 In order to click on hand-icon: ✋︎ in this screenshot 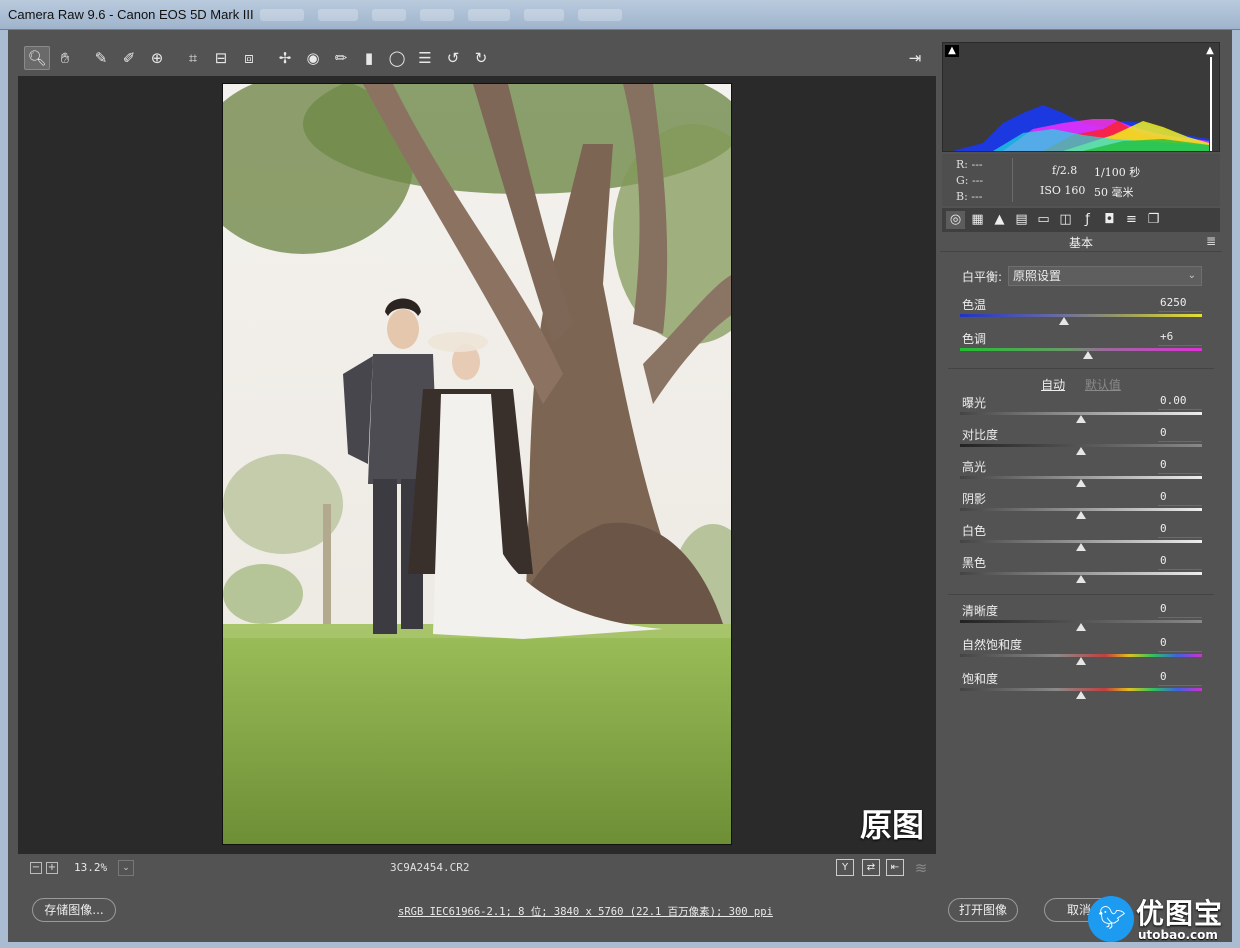, I will do `click(65, 58)`.